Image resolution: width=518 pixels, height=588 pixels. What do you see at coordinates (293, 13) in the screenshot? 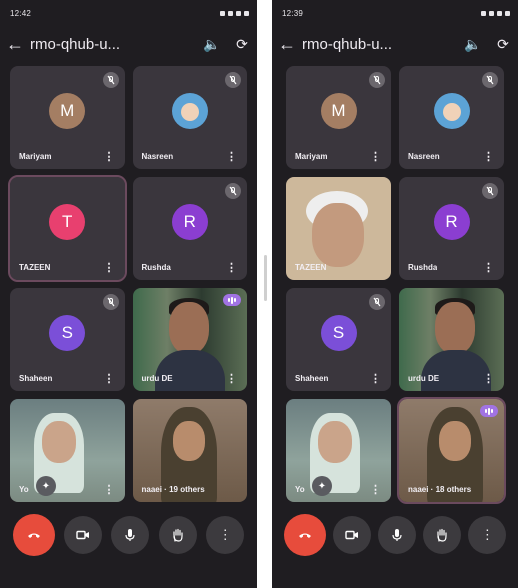
I see `status-time: 12:39` at bounding box center [293, 13].